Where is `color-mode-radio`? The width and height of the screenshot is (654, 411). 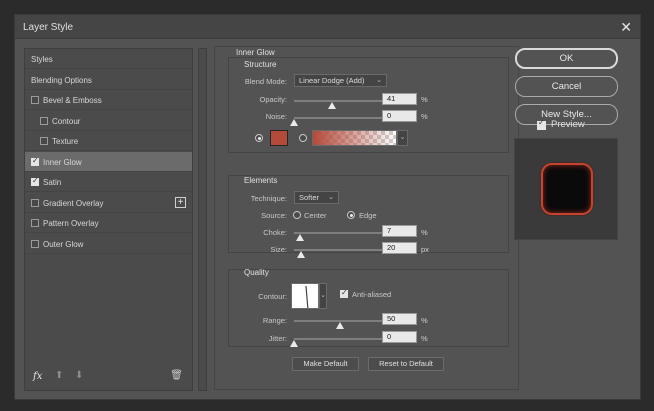 color-mode-radio is located at coordinates (259, 138).